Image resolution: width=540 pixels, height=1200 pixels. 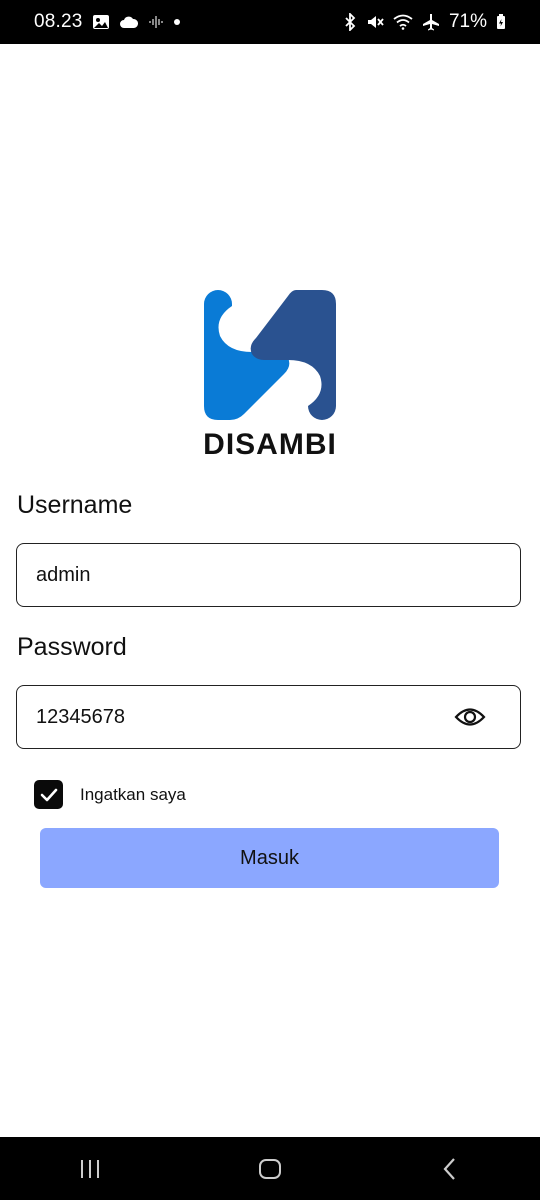 I want to click on password-field: 12345678, so click(x=268, y=717).